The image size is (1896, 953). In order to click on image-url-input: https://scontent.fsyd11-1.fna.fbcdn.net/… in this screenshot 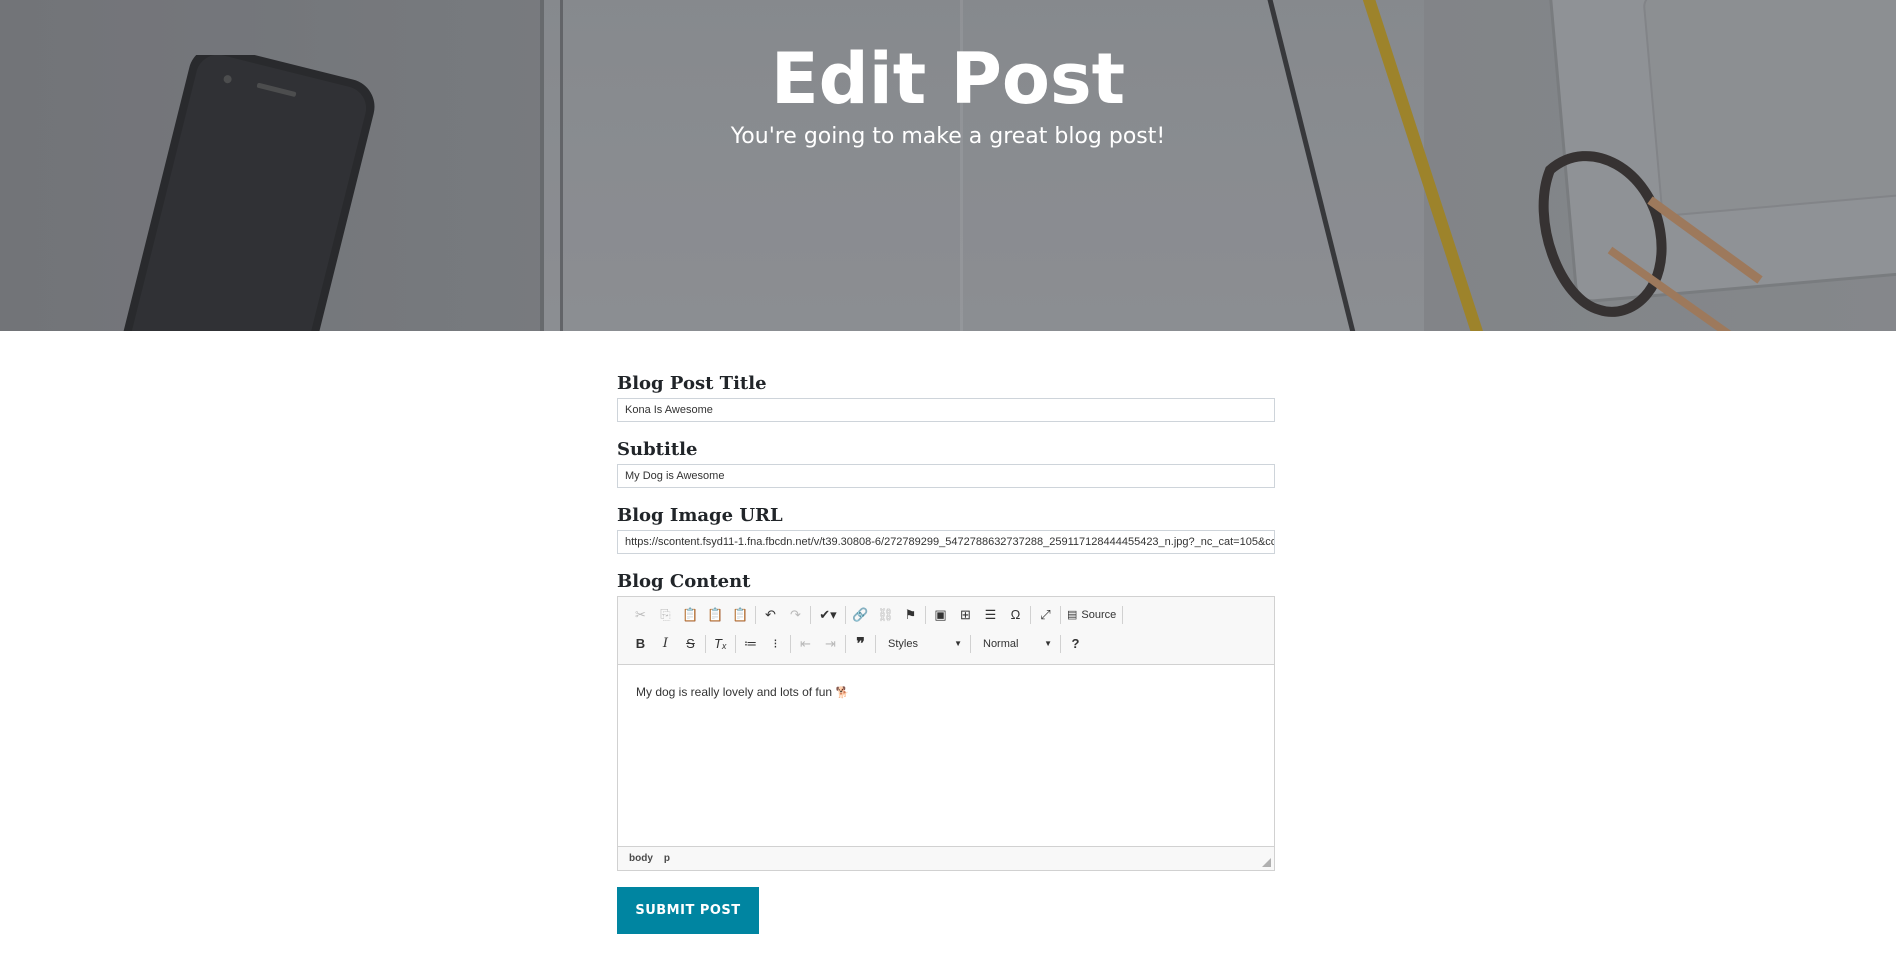, I will do `click(946, 542)`.